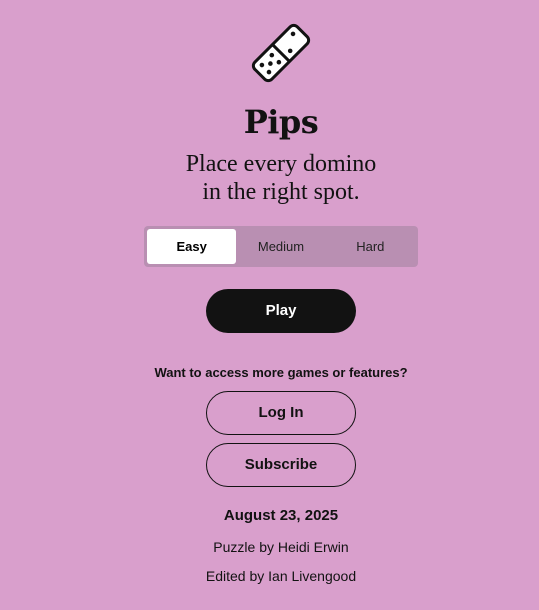  I want to click on game-tagline: Place every domino in the right spot., so click(269, 178).